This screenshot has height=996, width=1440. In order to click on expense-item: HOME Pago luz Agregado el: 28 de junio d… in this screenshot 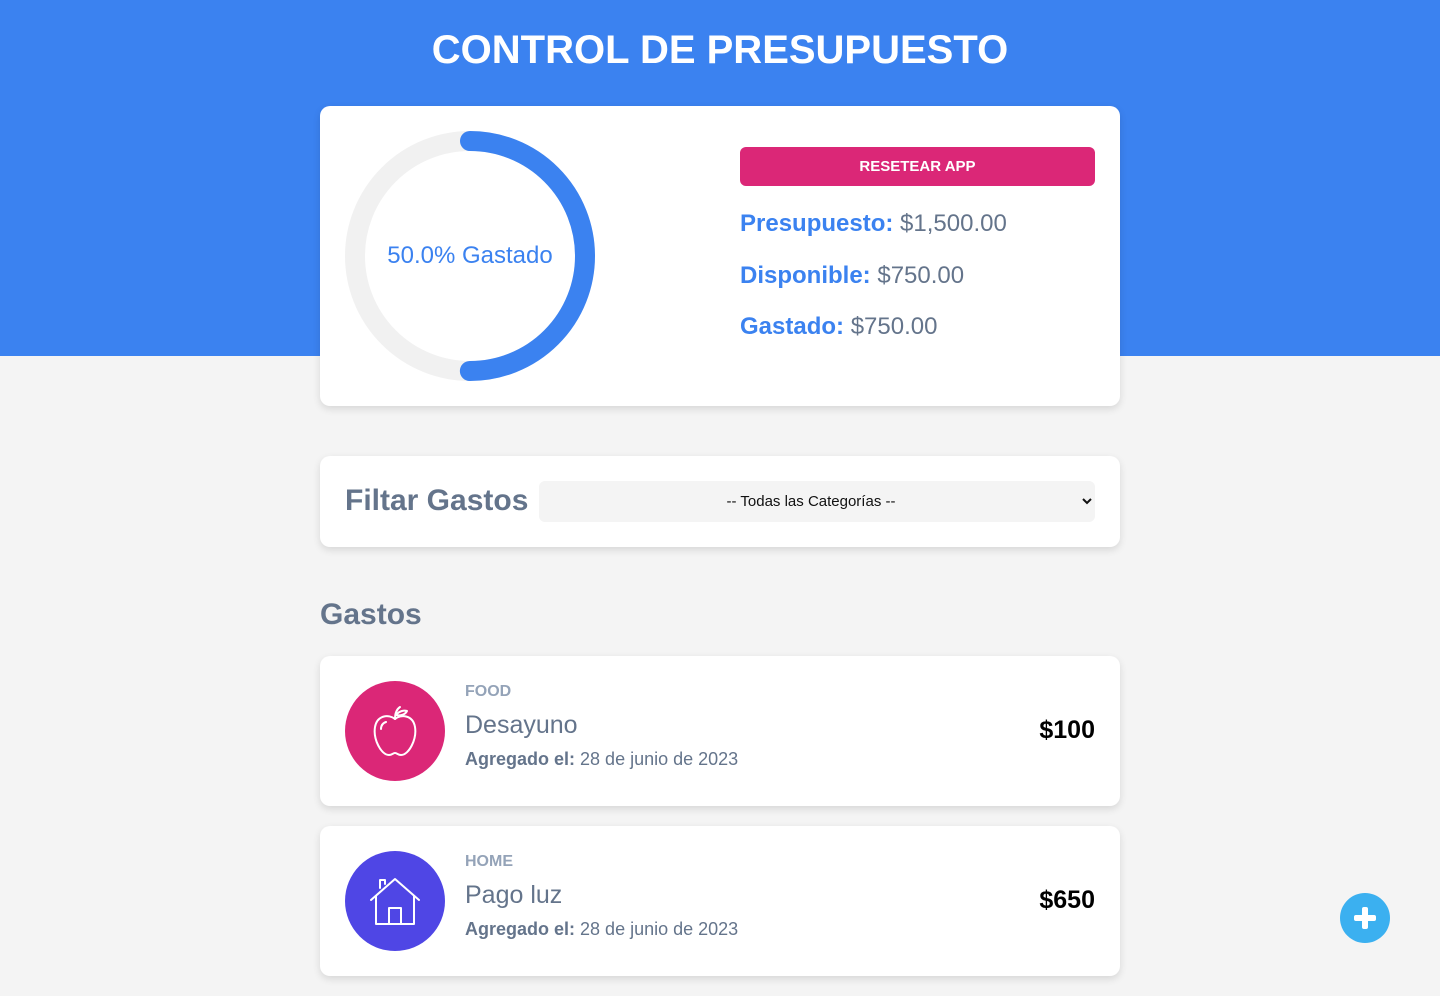, I will do `click(720, 901)`.